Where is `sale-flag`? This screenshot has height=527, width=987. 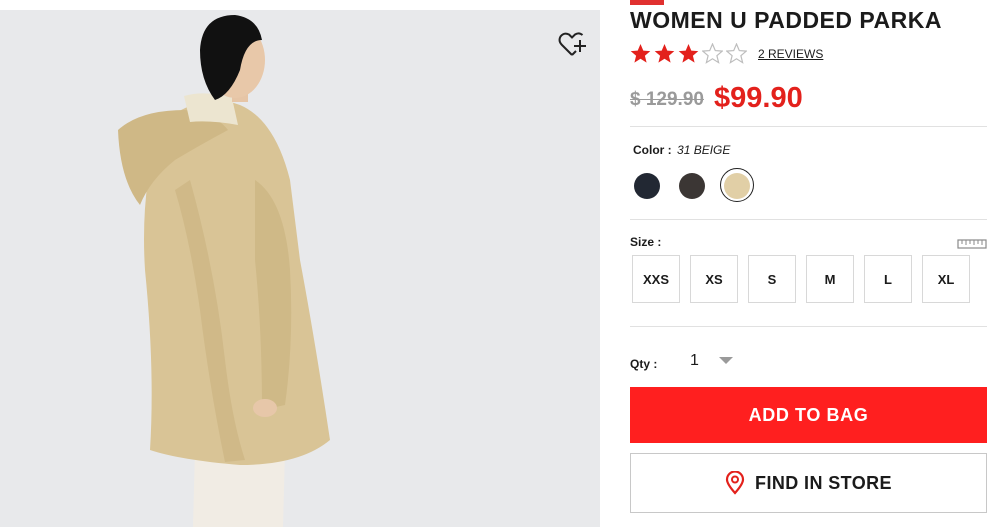
sale-flag is located at coordinates (647, 2).